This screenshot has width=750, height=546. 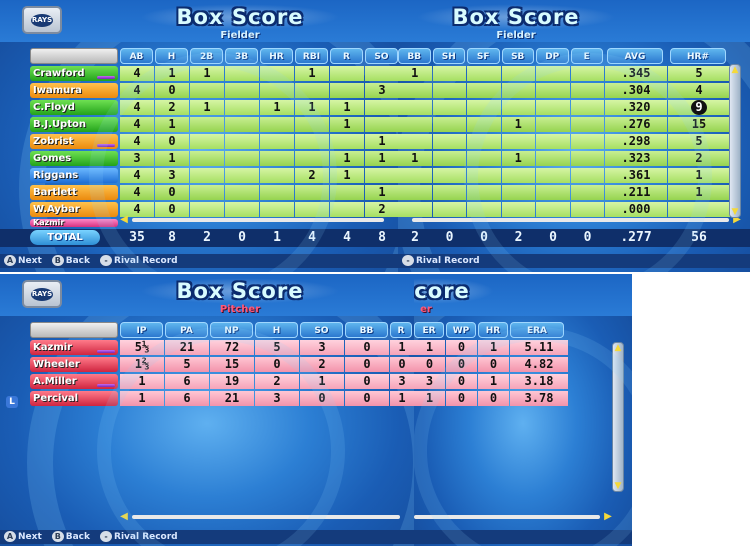 I want to click on player-name-partial: Kazmir, so click(x=74, y=223).